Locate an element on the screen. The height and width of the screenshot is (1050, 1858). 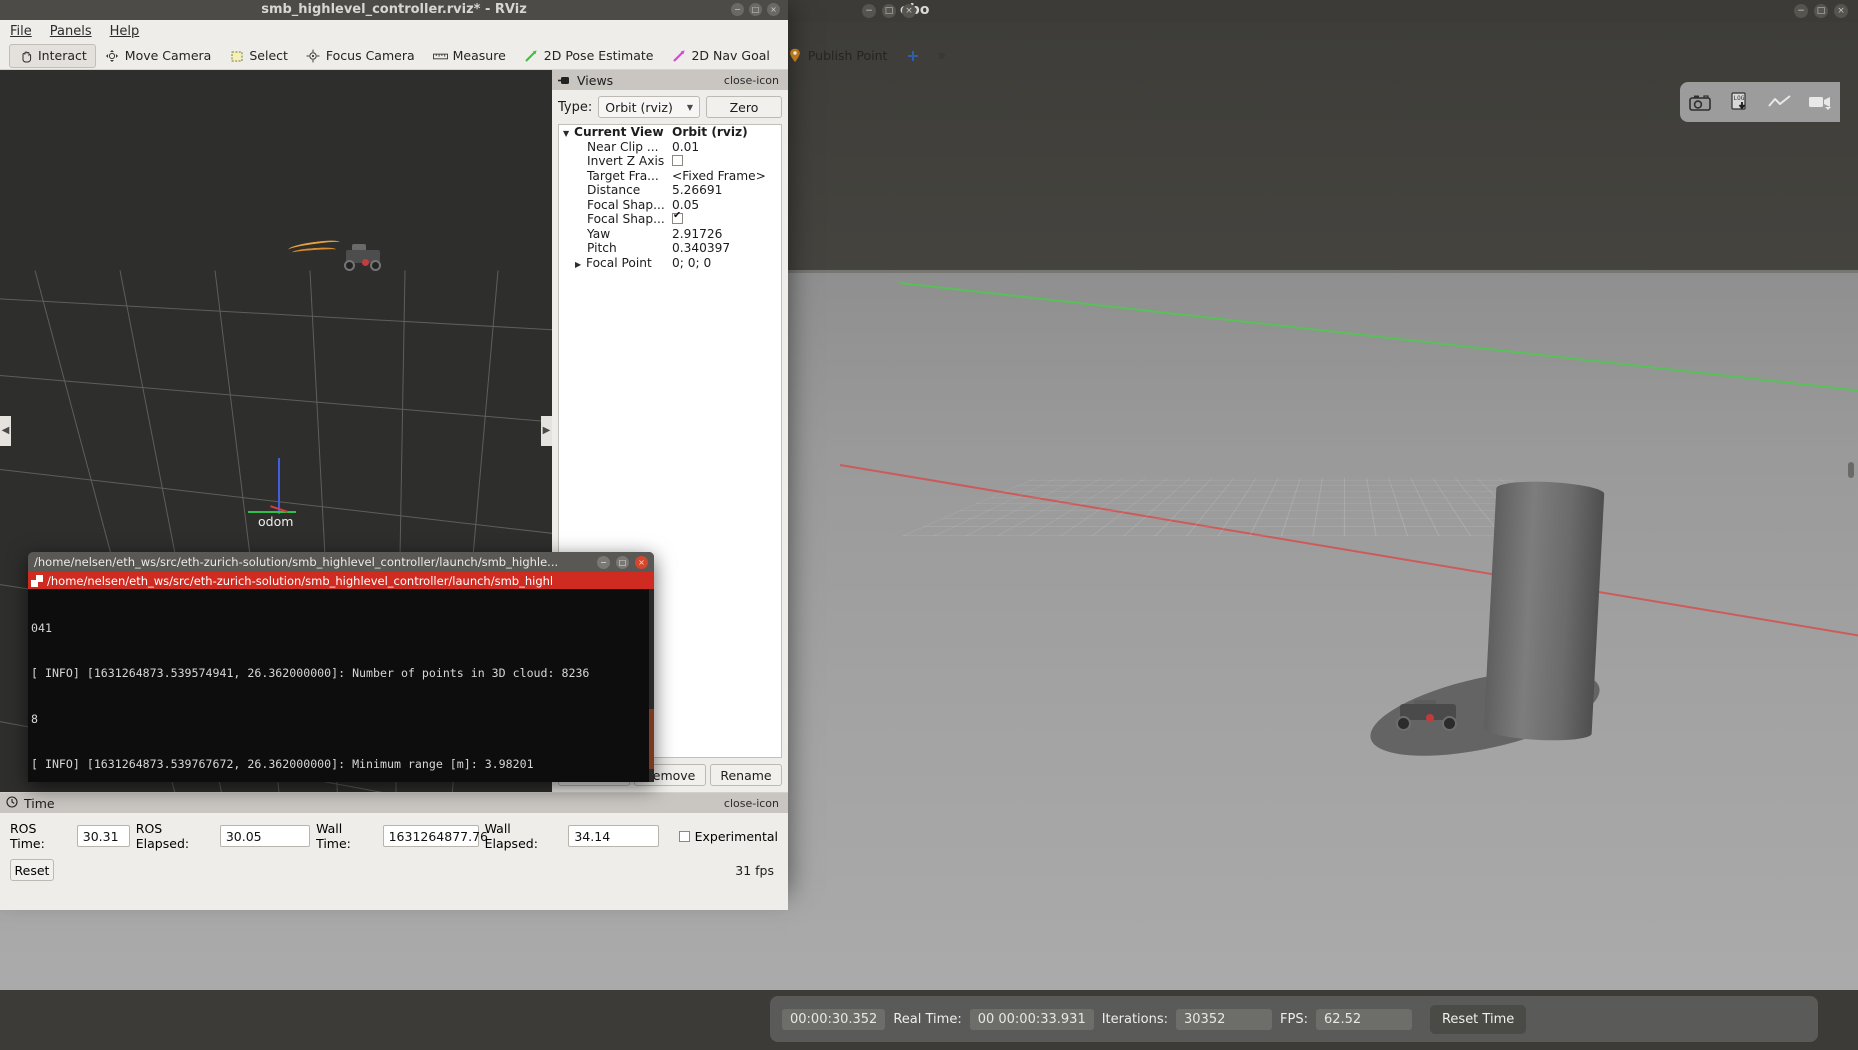
views-type-select: Orbit (rviz) ▼ is located at coordinates (649, 107).